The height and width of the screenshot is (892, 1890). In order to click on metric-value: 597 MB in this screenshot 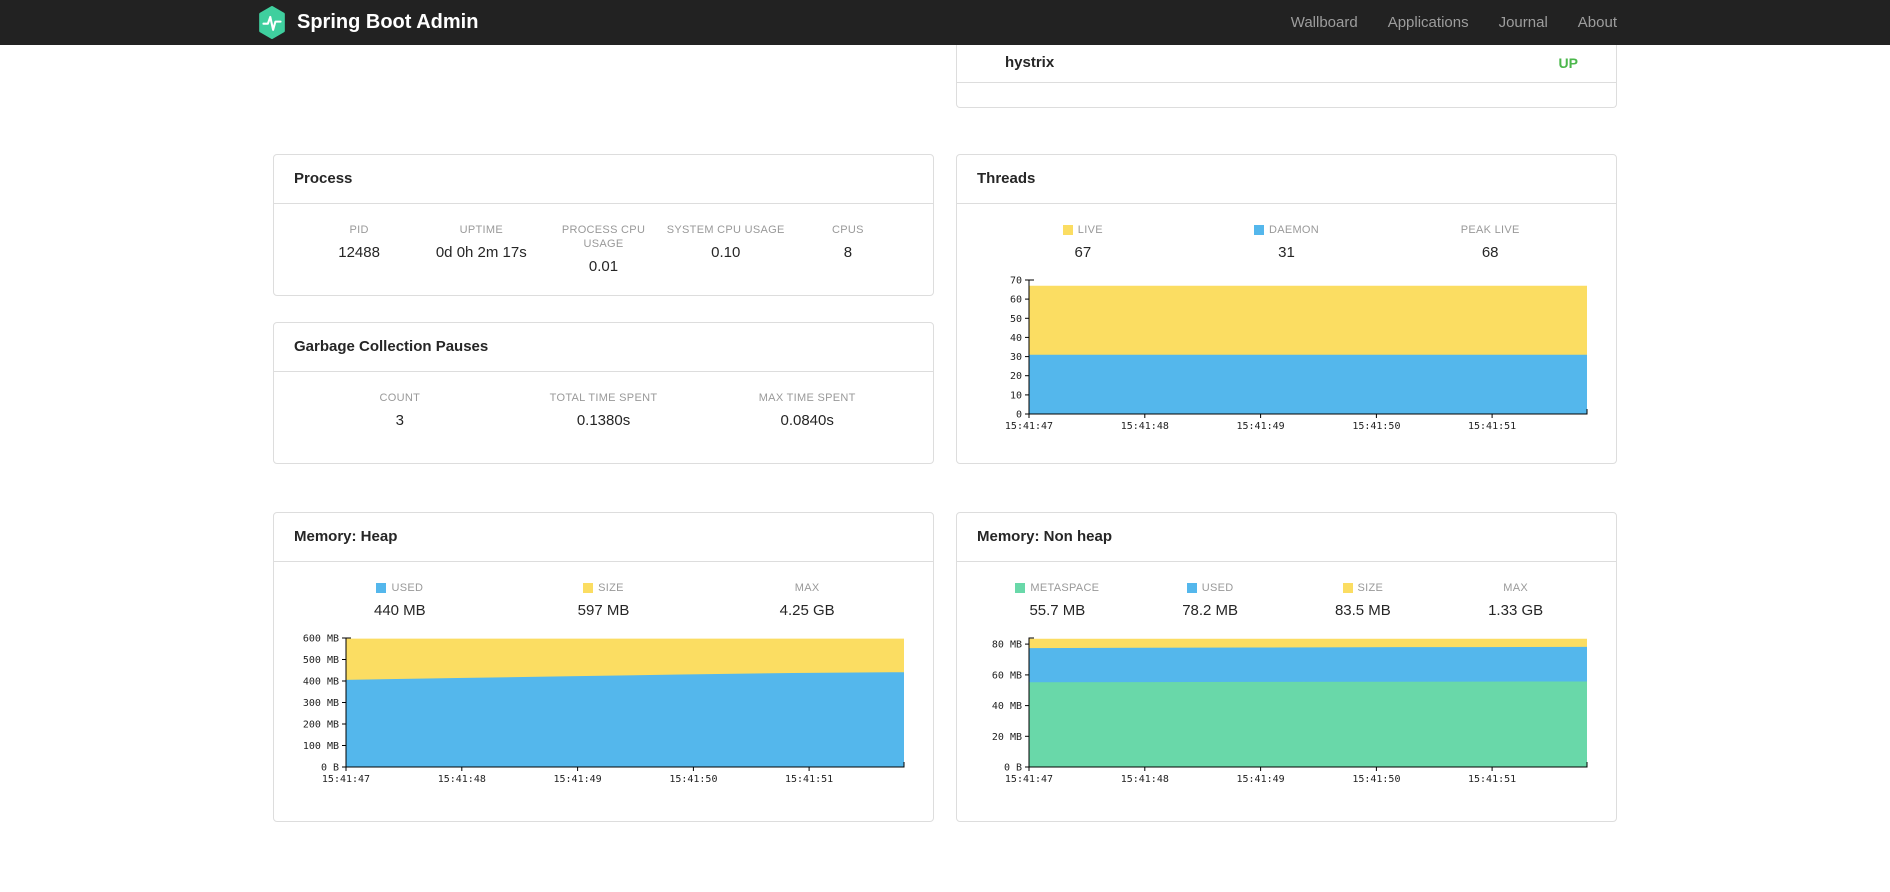, I will do `click(603, 610)`.